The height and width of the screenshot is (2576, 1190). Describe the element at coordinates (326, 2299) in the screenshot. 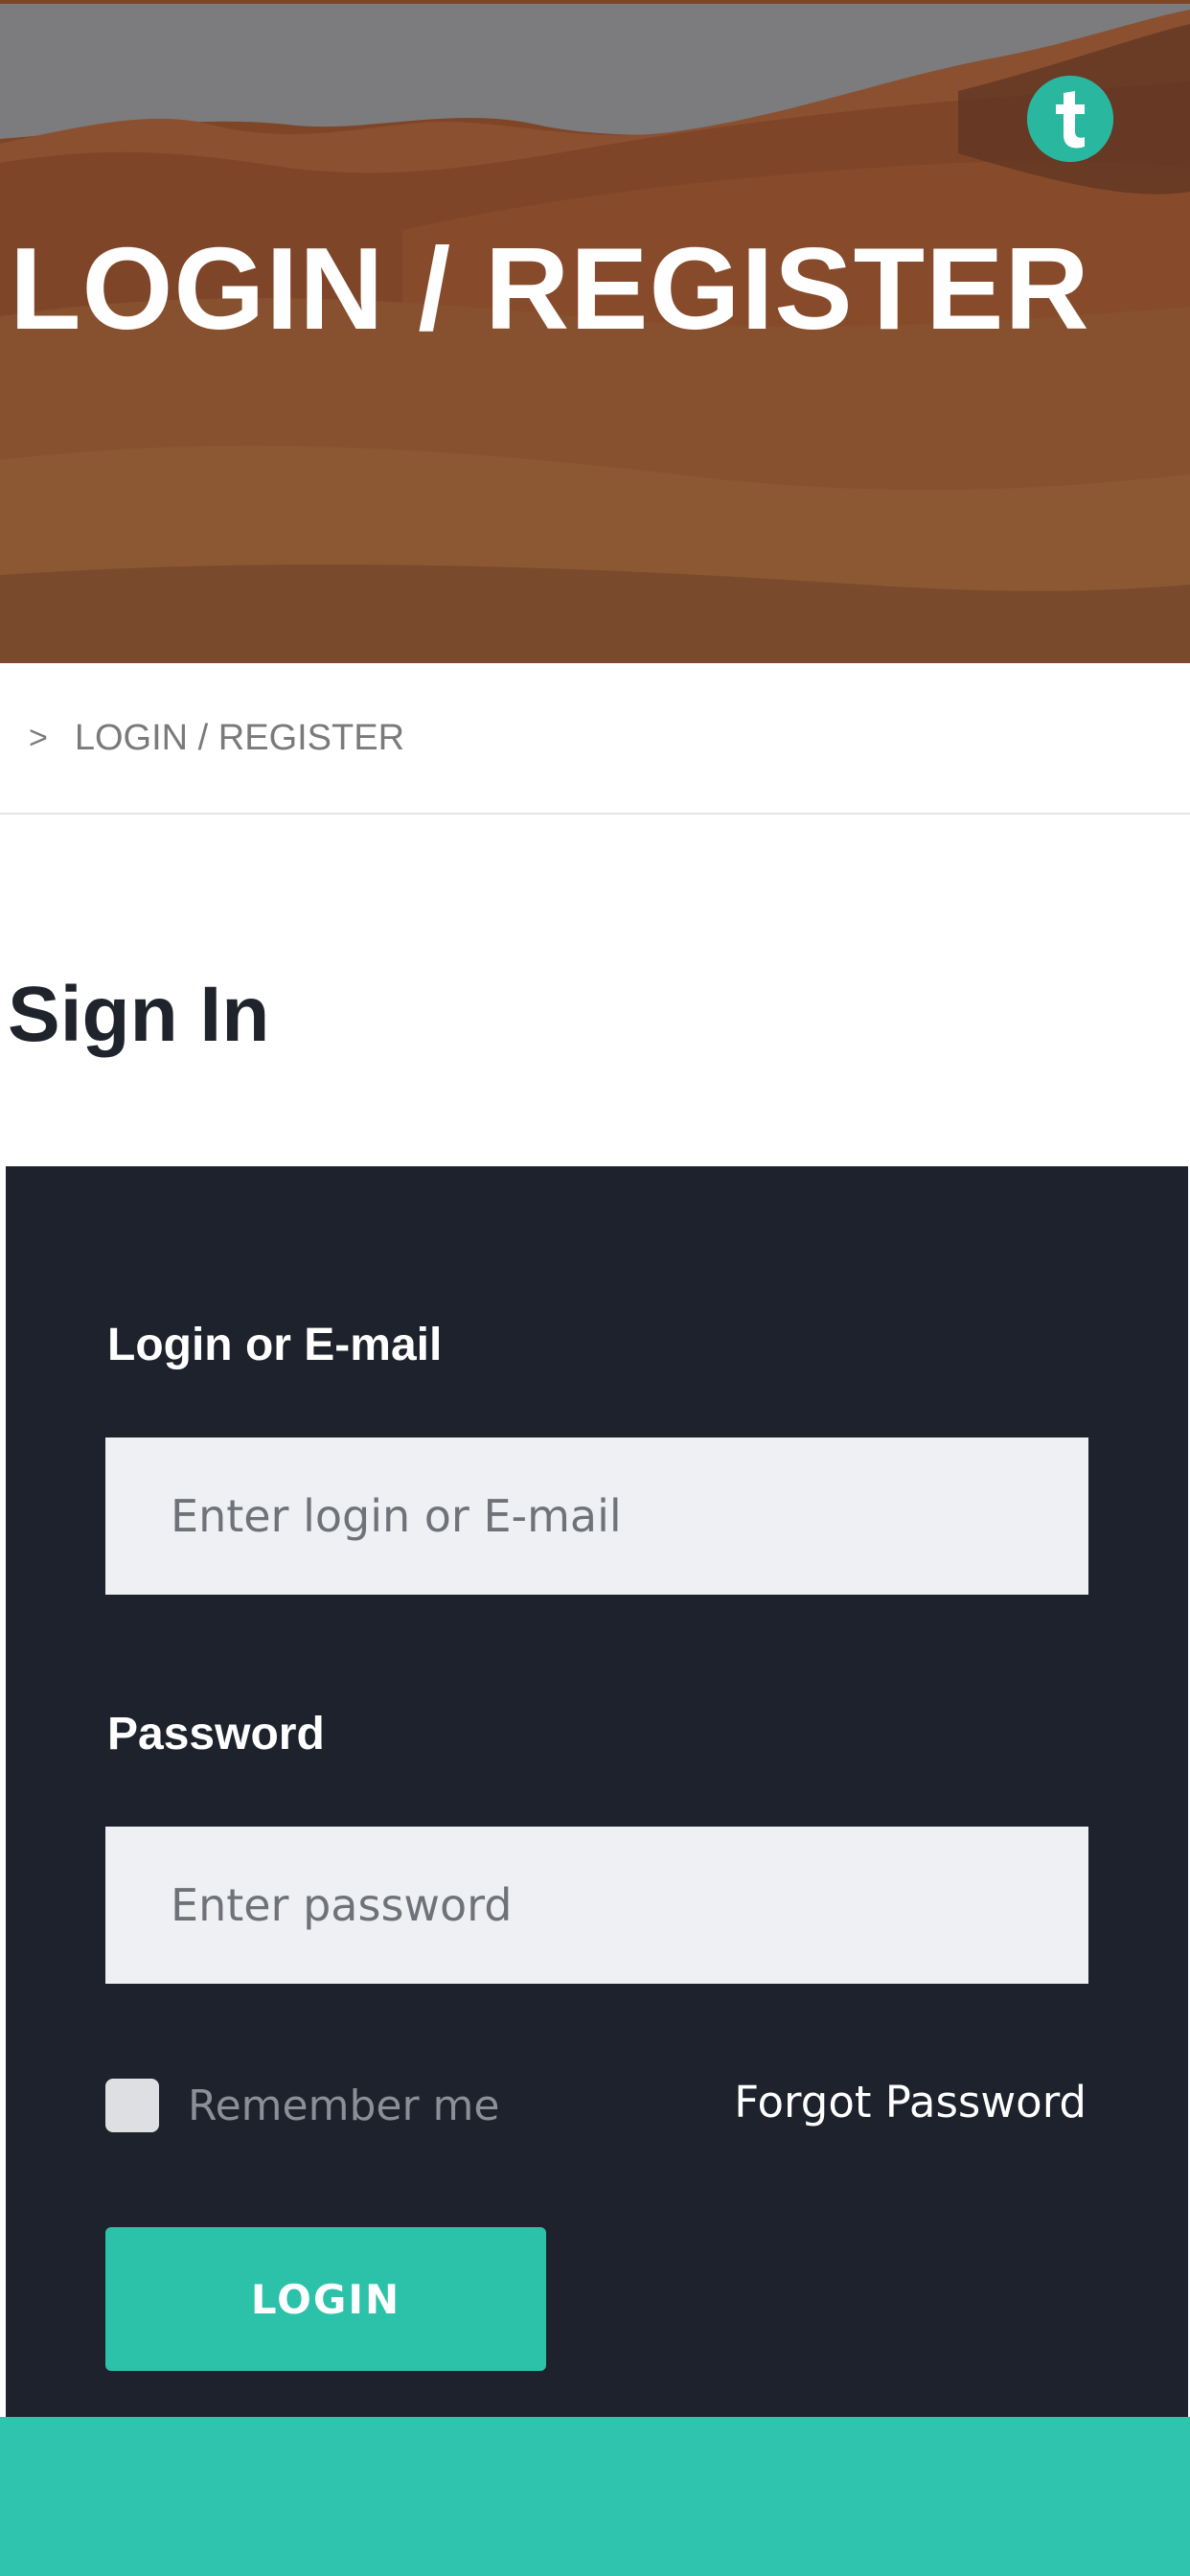

I see `login-button: LOGIN` at that location.